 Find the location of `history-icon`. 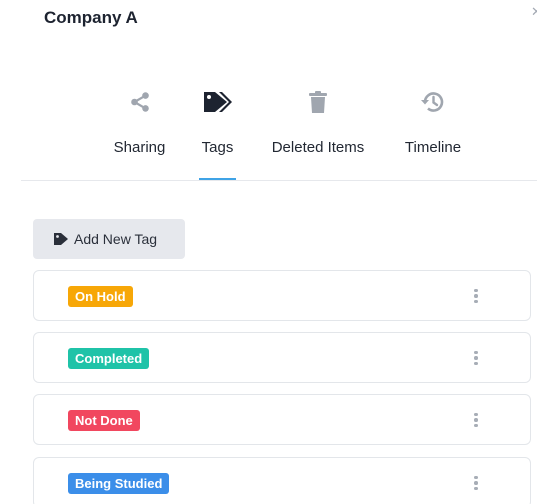

history-icon is located at coordinates (433, 102).